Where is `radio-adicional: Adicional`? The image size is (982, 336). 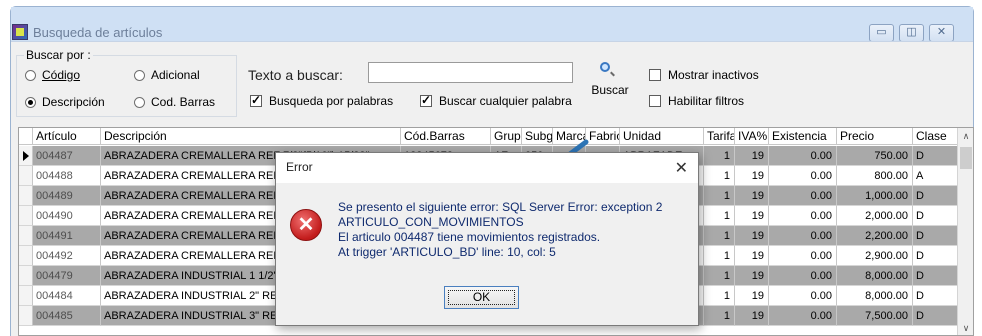 radio-adicional: Adicional is located at coordinates (167, 75).